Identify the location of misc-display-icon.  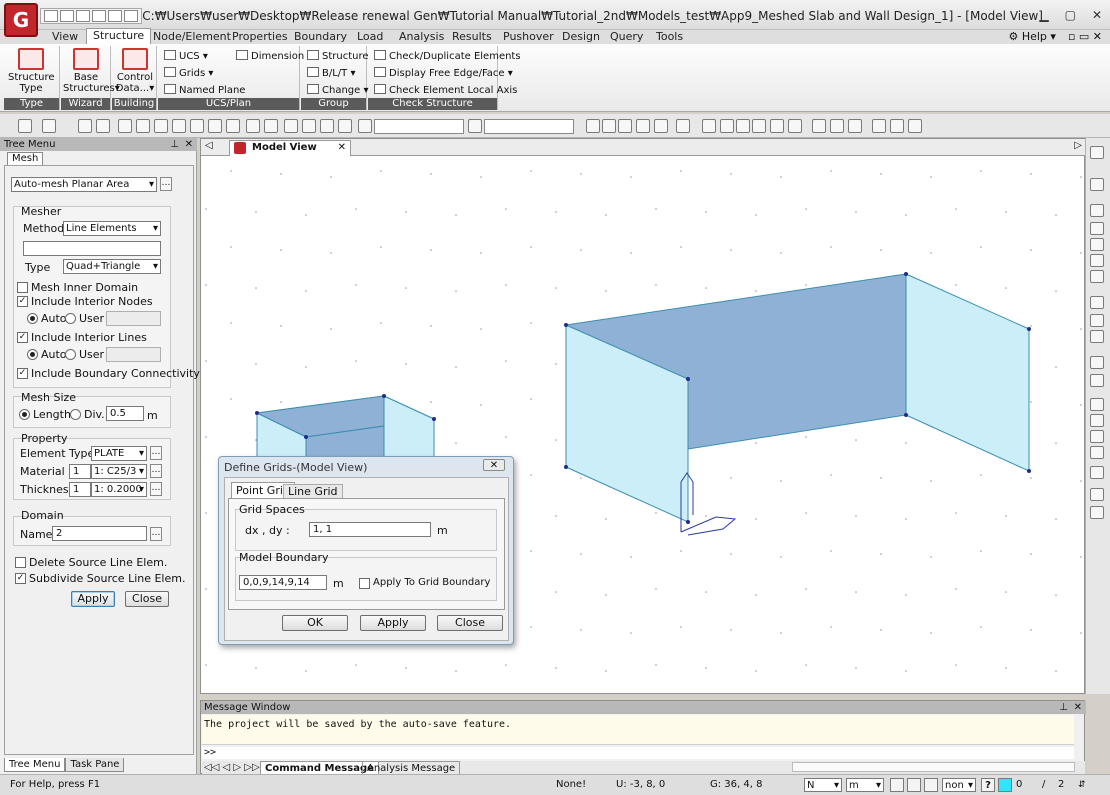
(855, 126).